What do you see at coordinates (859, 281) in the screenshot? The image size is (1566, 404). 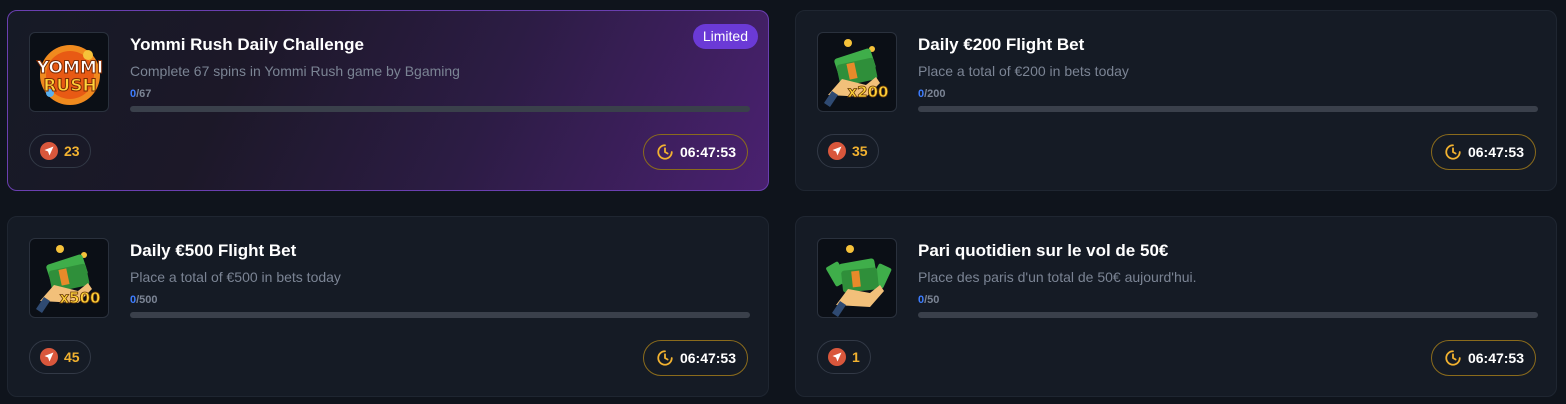 I see `money-hand-icon` at bounding box center [859, 281].